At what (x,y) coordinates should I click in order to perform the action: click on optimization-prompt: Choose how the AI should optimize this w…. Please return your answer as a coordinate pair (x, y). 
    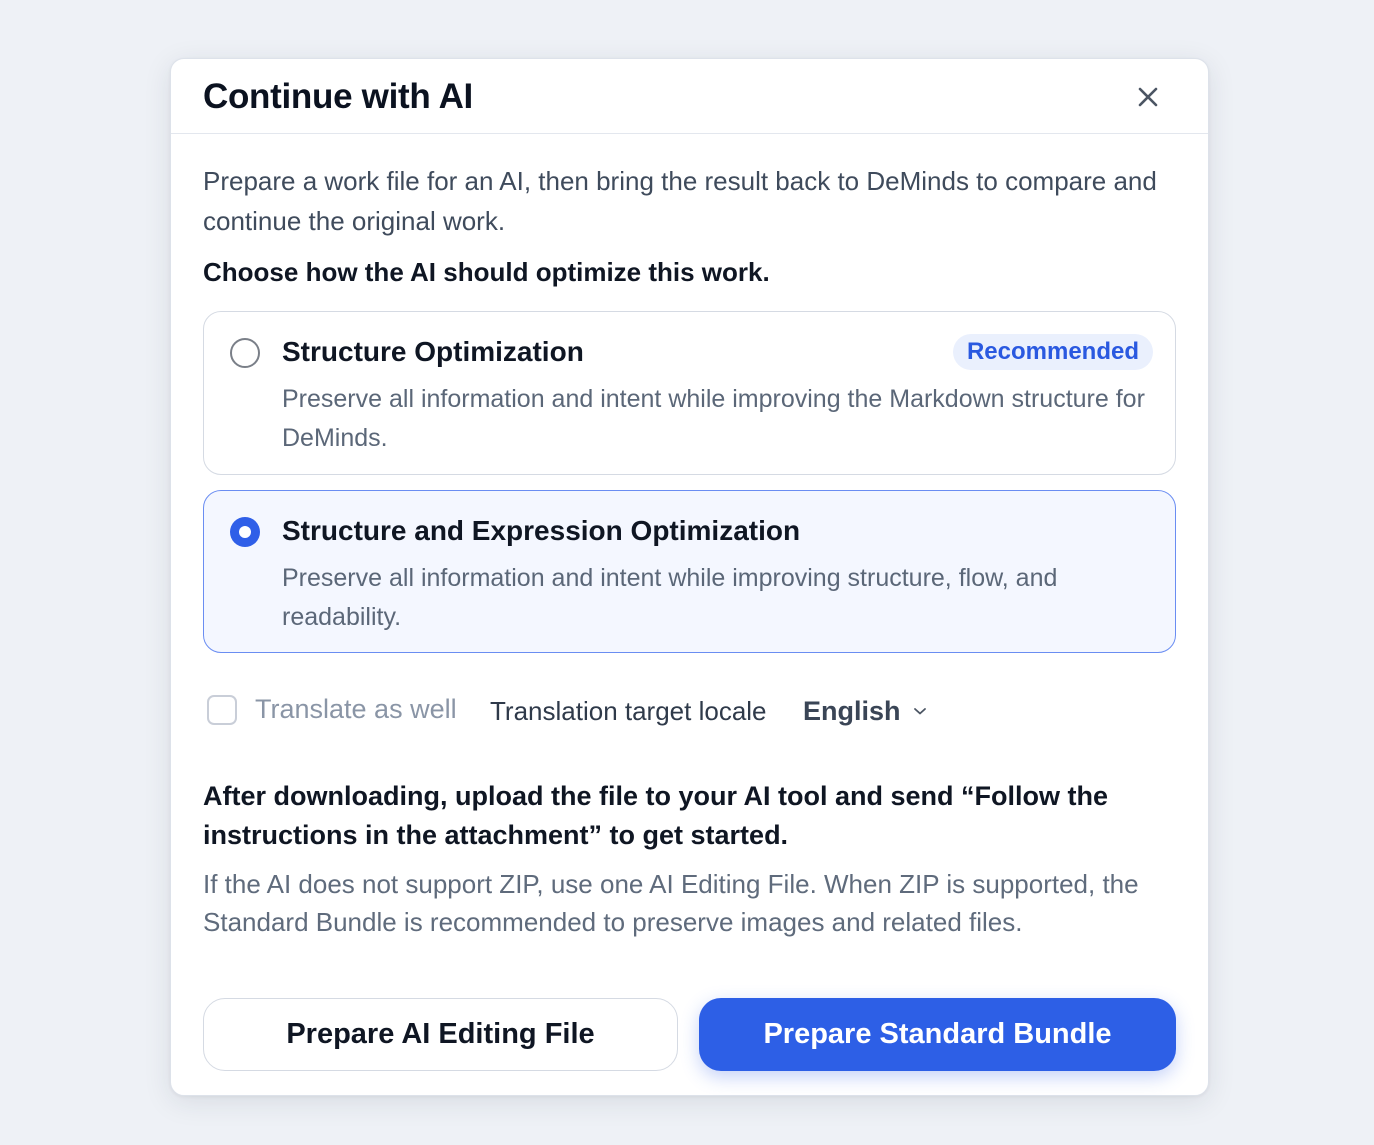
    Looking at the image, I should click on (486, 272).